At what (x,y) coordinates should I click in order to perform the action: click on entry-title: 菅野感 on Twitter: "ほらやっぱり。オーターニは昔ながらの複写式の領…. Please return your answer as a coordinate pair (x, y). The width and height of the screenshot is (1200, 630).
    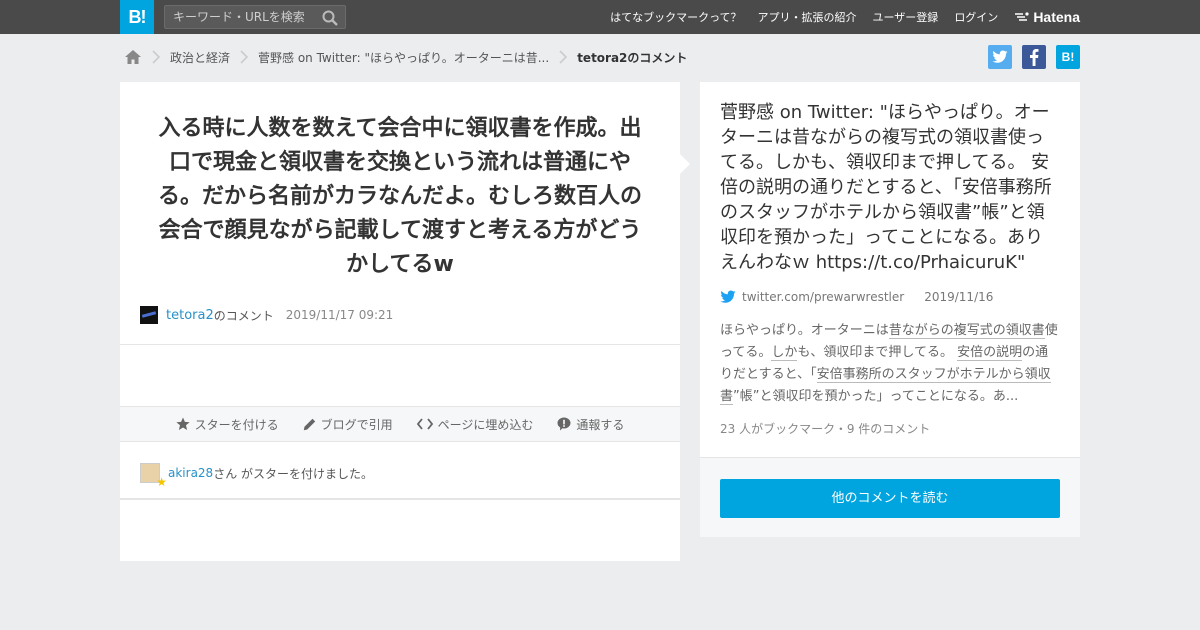
    Looking at the image, I should click on (890, 187).